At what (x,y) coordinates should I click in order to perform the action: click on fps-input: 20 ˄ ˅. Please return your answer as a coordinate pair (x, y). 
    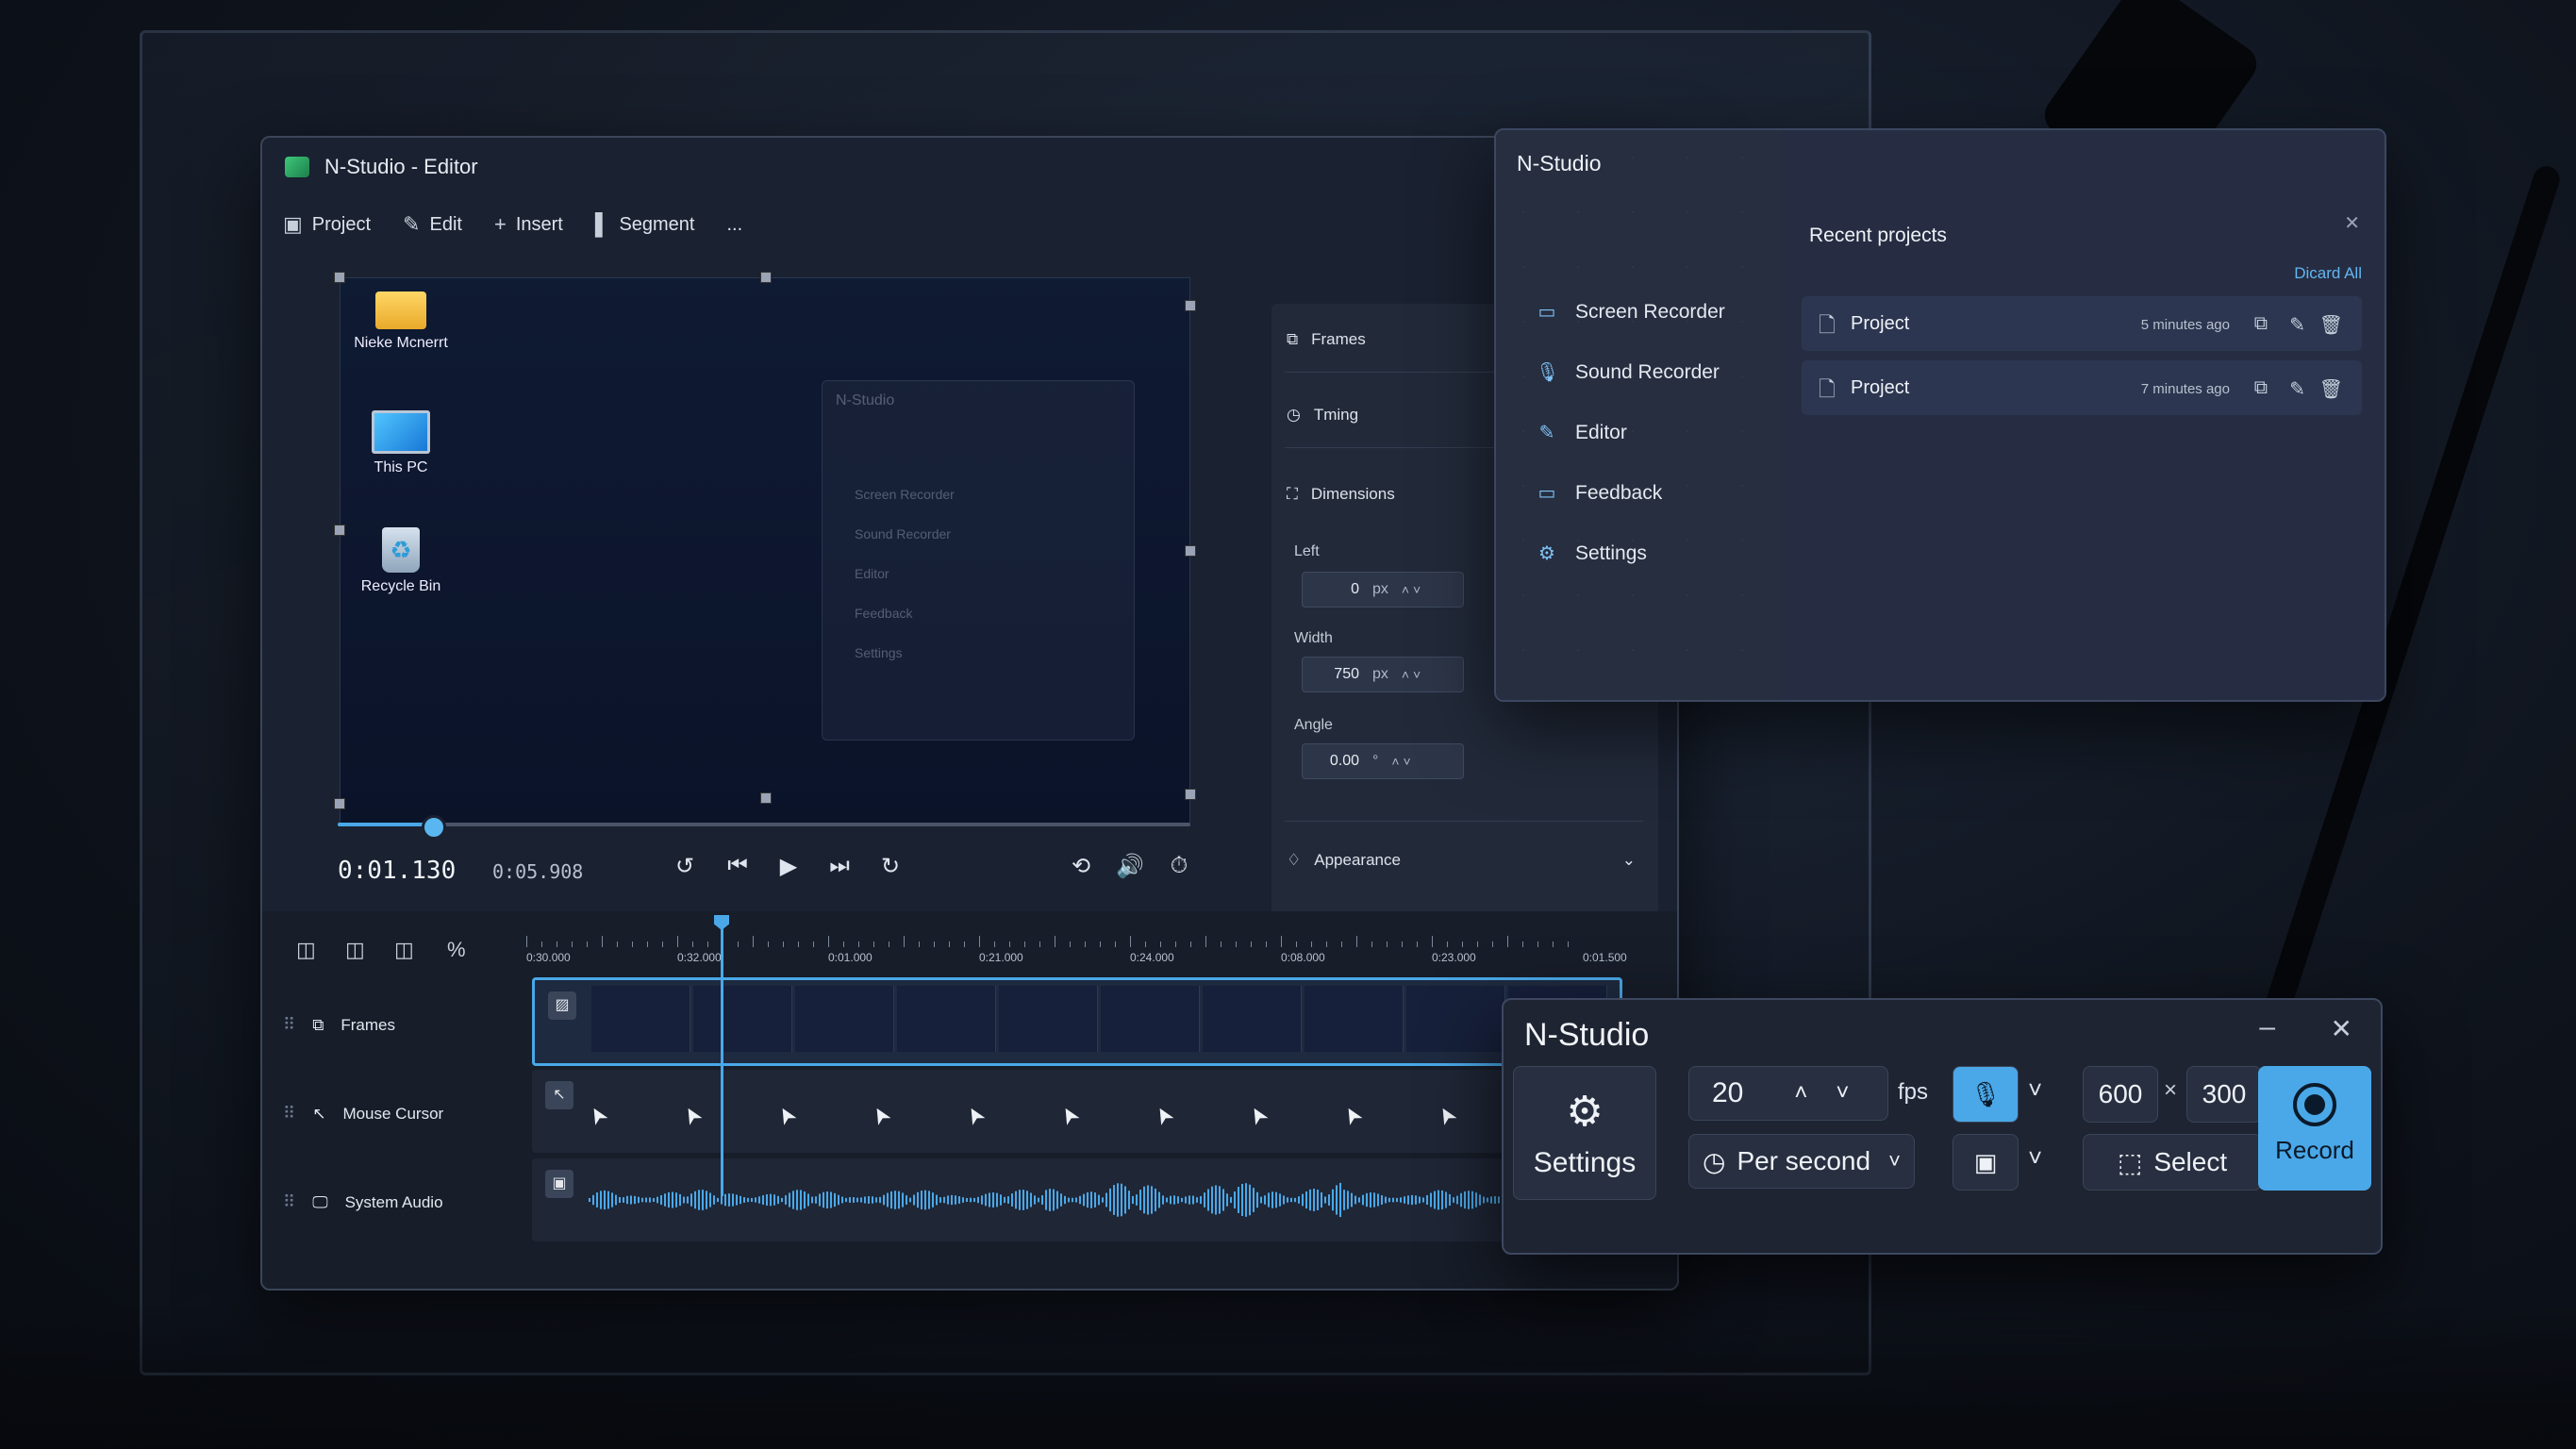
    Looking at the image, I should click on (1788, 1093).